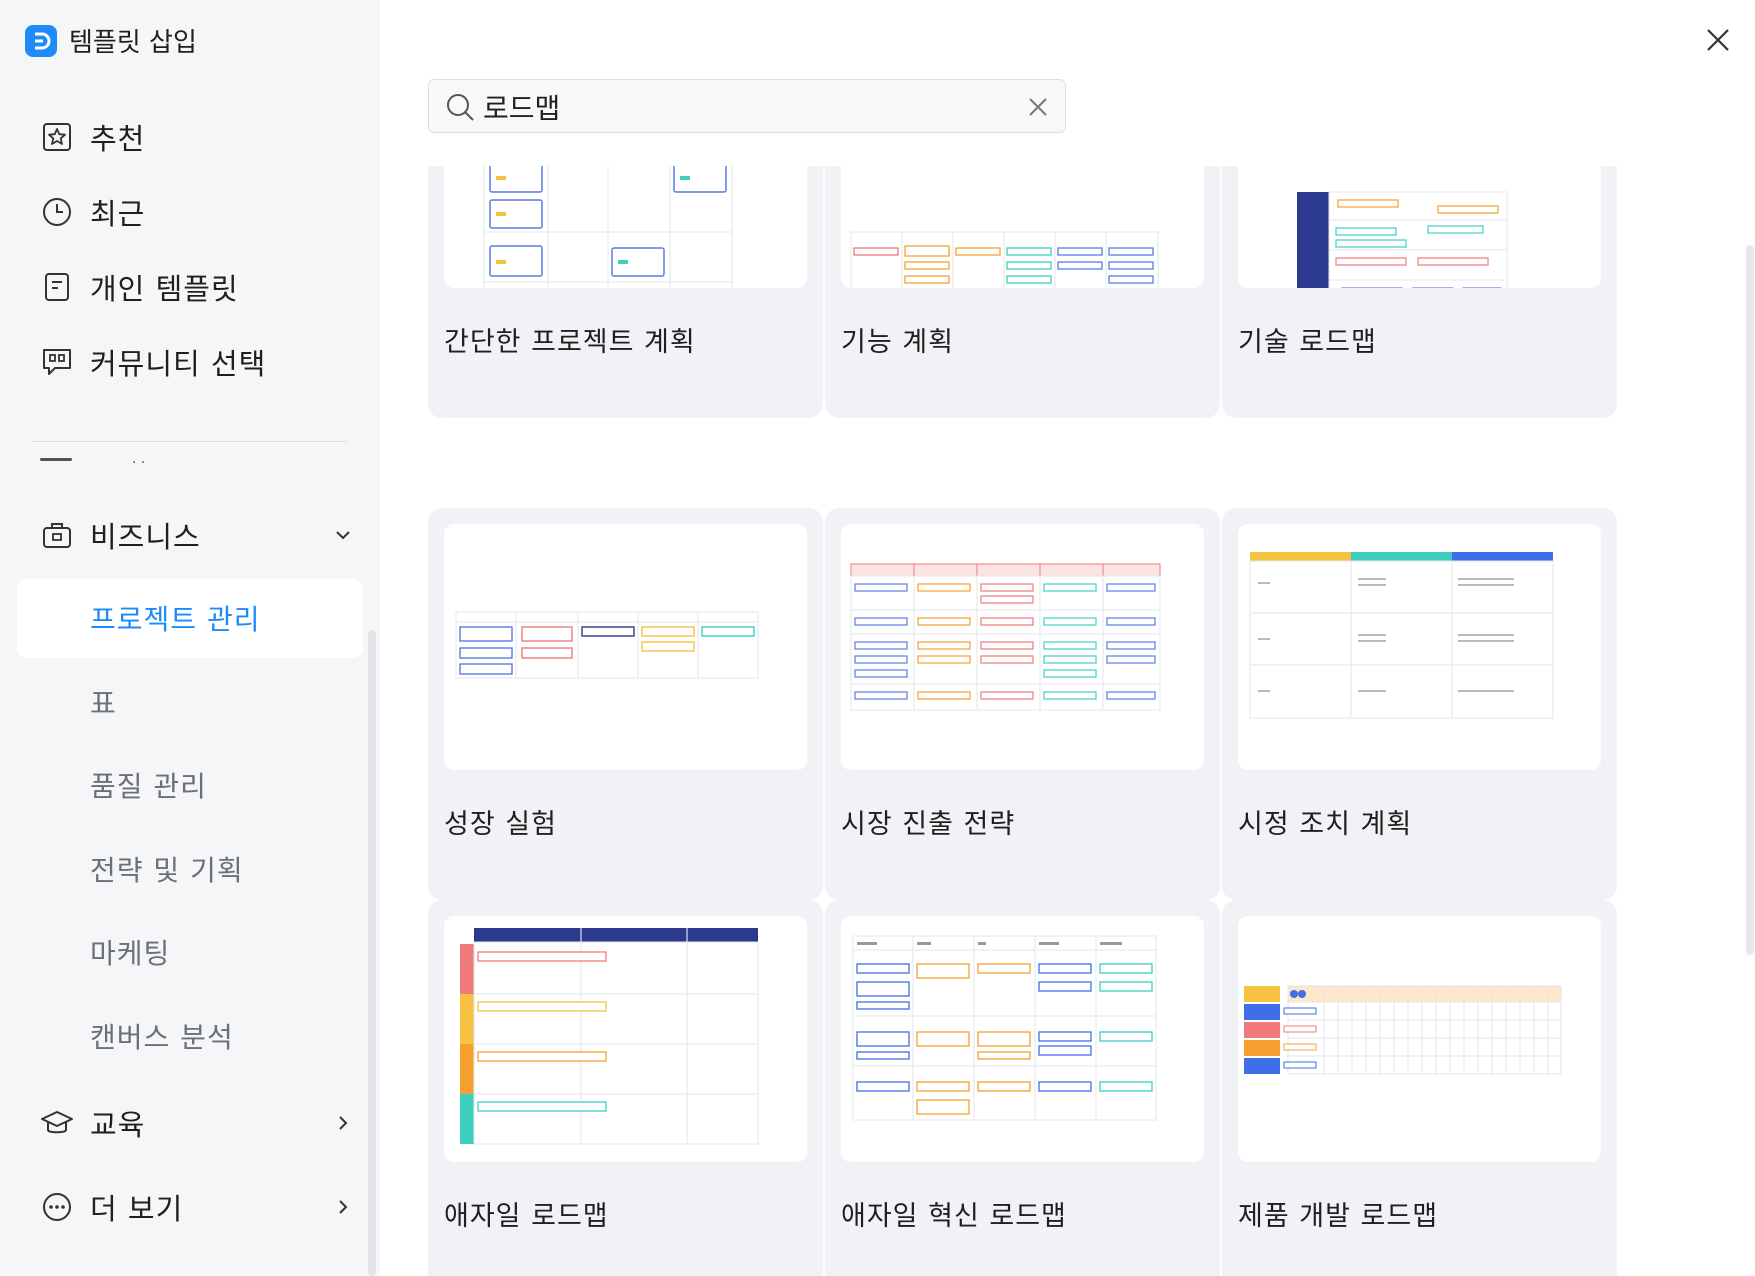 This screenshot has height=1276, width=1755. Describe the element at coordinates (1419, 292) in the screenshot. I see `template-card: 기술 로드맵` at that location.